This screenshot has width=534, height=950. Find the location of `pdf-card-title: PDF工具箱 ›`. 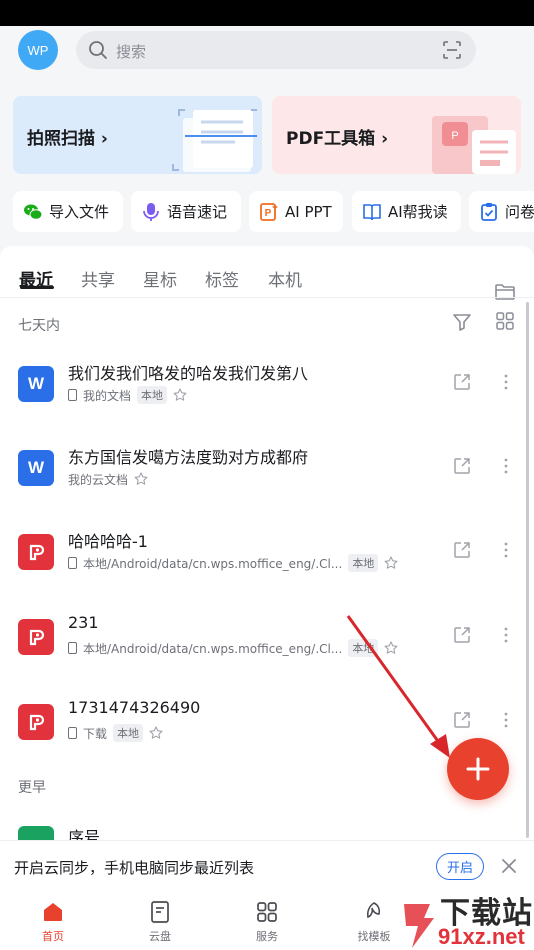

pdf-card-title: PDF工具箱 › is located at coordinates (337, 139).